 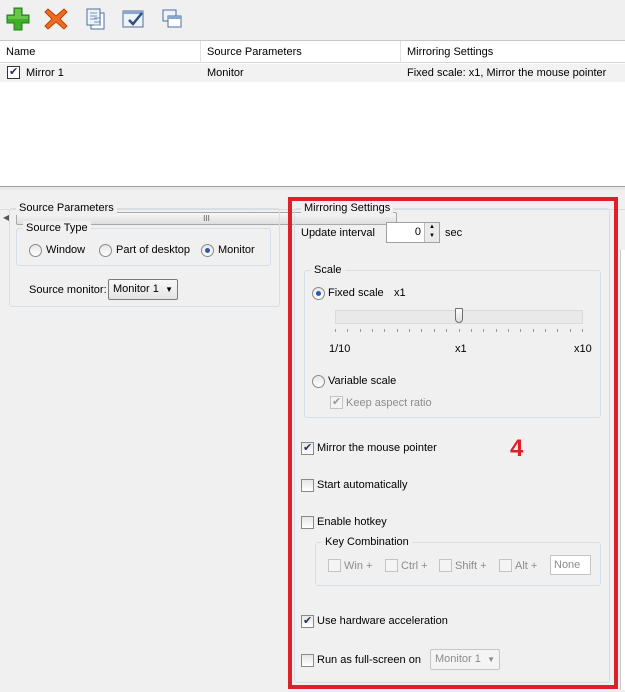 What do you see at coordinates (513, 52) in the screenshot?
I see `column-header-settings: Mirroring Settings` at bounding box center [513, 52].